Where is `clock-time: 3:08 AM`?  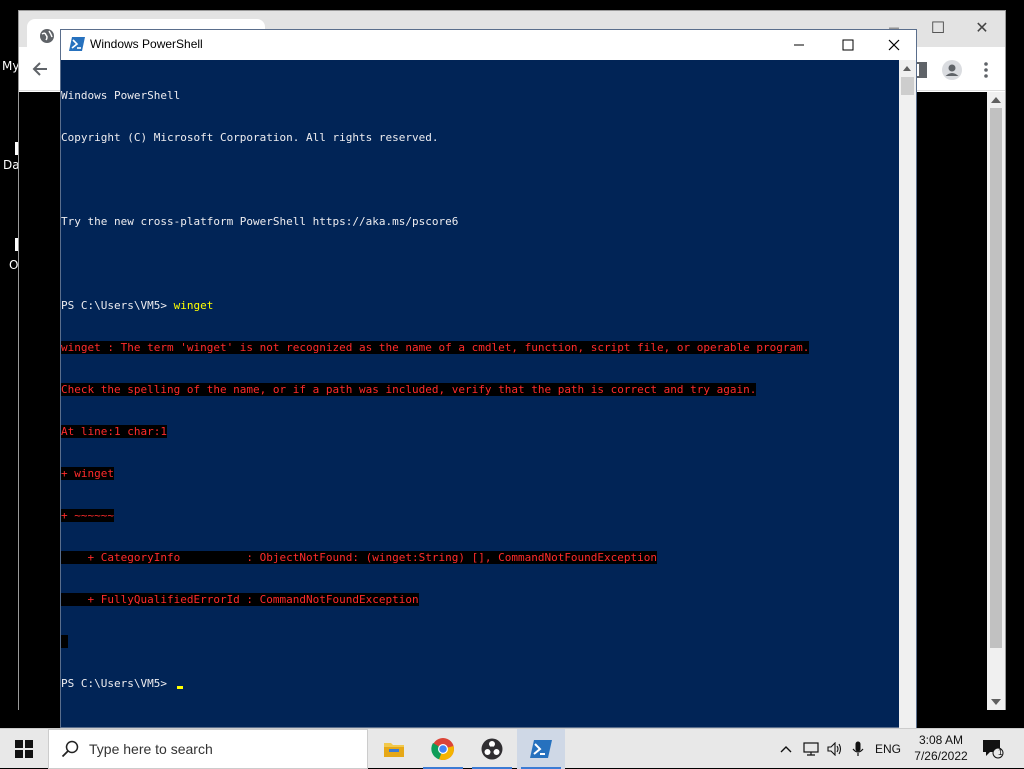 clock-time: 3:08 AM is located at coordinates (941, 740).